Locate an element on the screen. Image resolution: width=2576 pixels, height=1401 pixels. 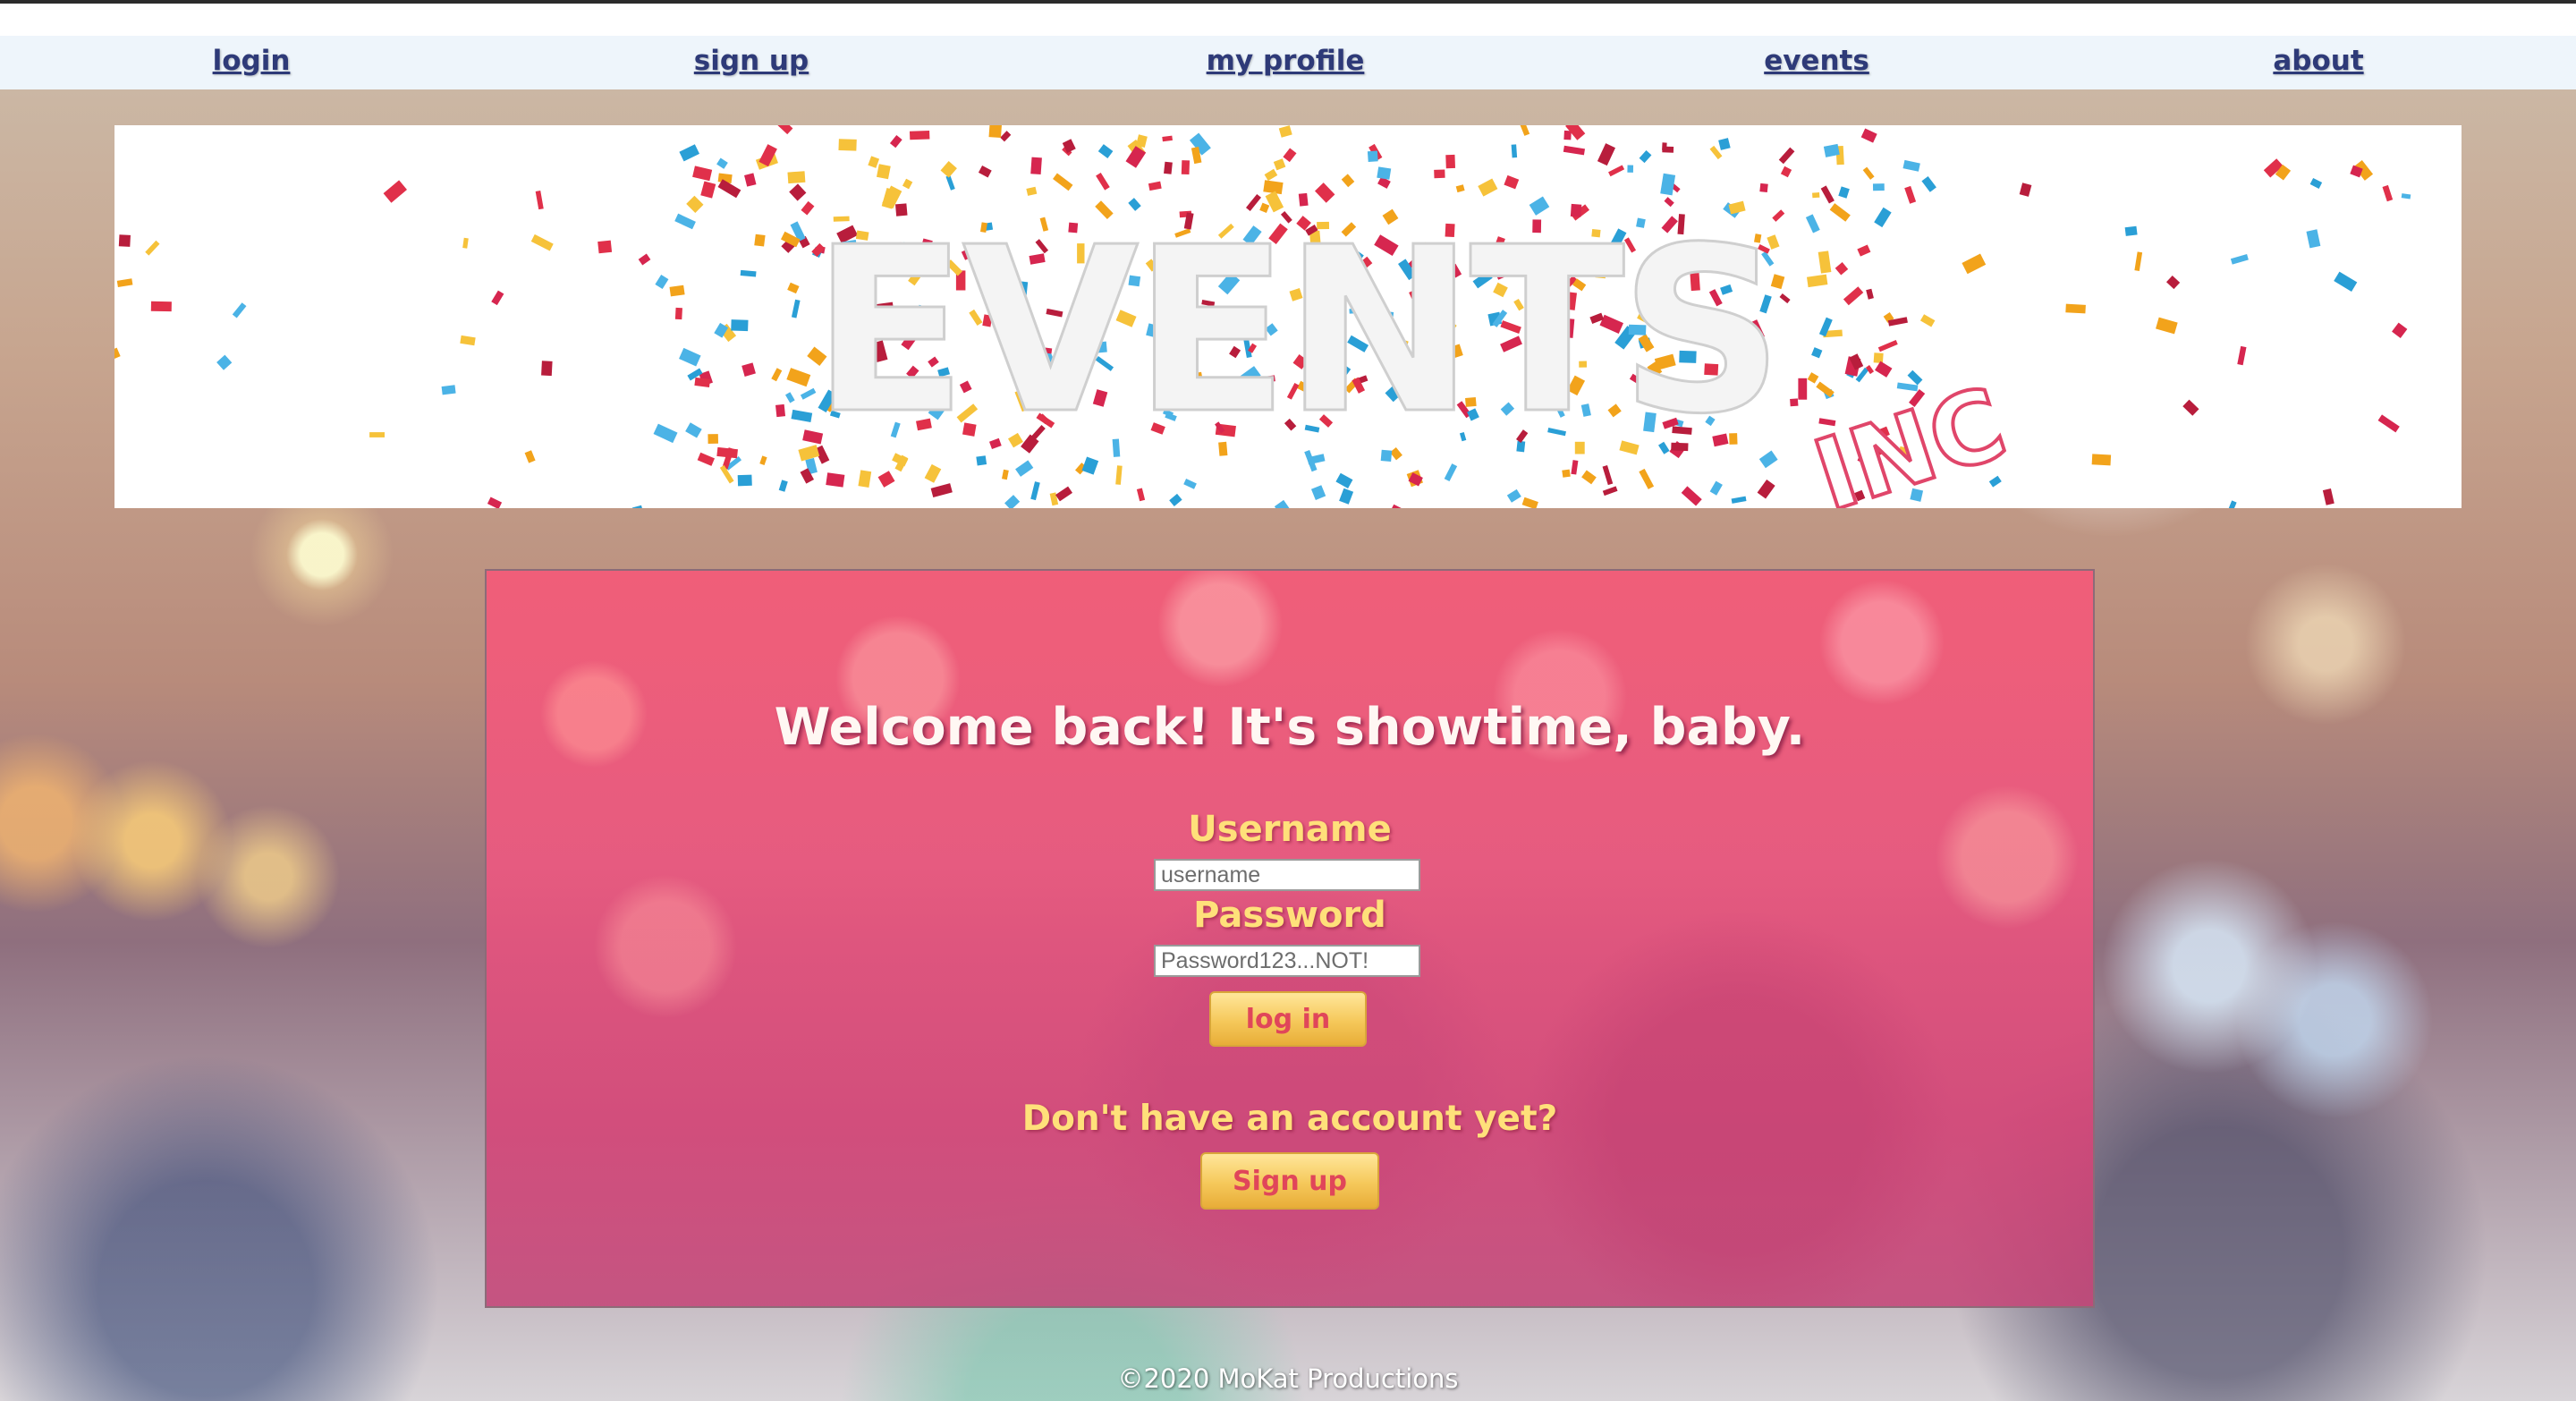
nav-link-my-profile: my profile is located at coordinates (1286, 61).